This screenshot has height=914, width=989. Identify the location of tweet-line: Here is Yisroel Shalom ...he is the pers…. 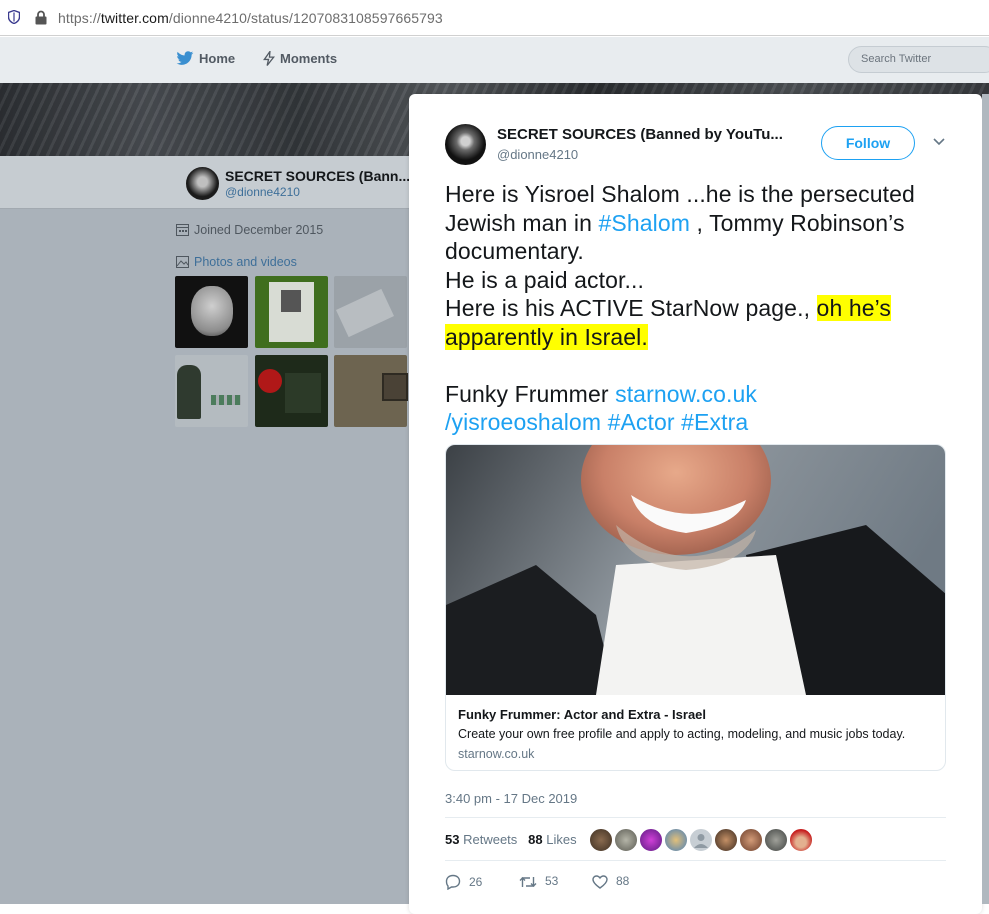
(680, 194).